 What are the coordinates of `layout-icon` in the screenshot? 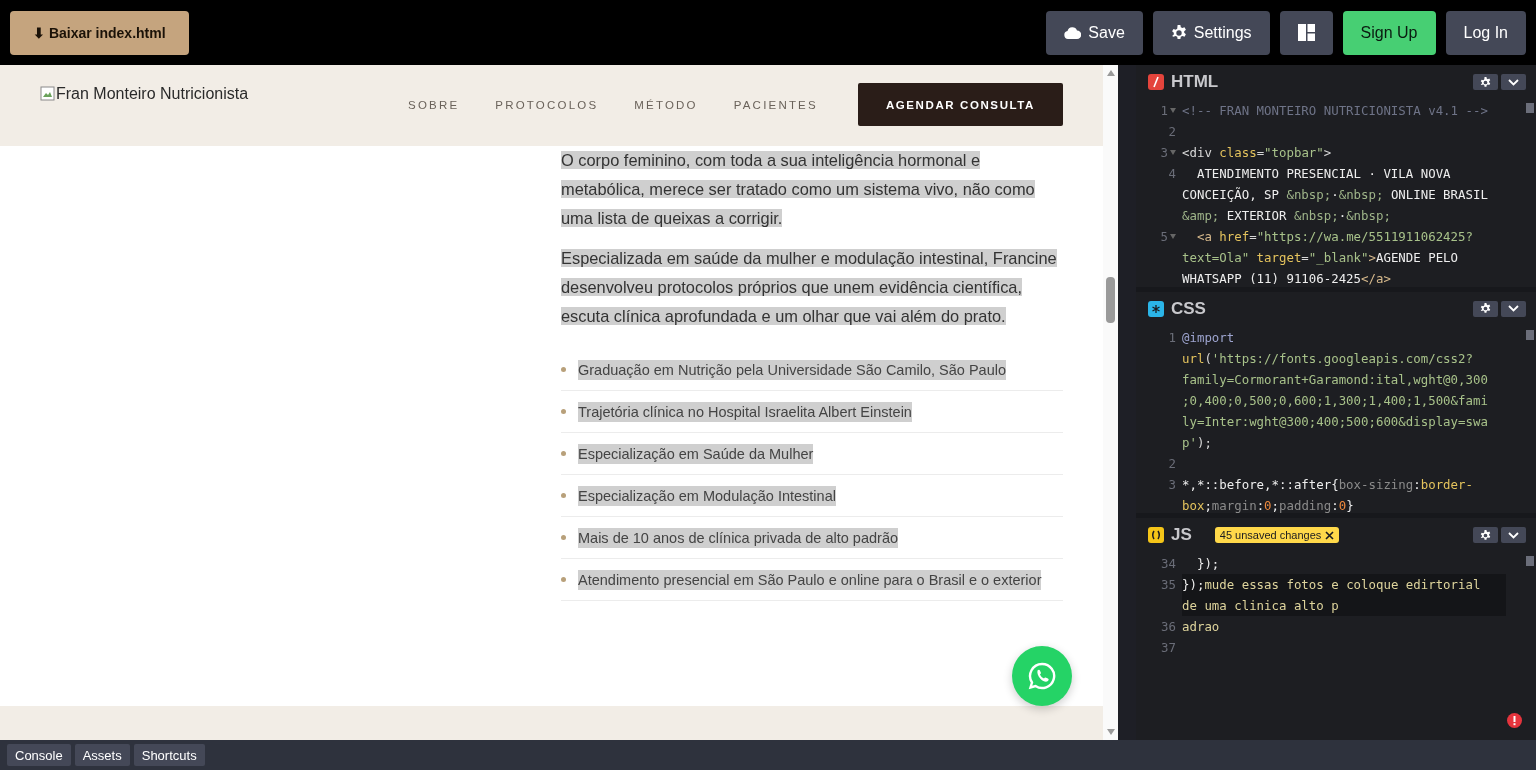 It's located at (1306, 32).